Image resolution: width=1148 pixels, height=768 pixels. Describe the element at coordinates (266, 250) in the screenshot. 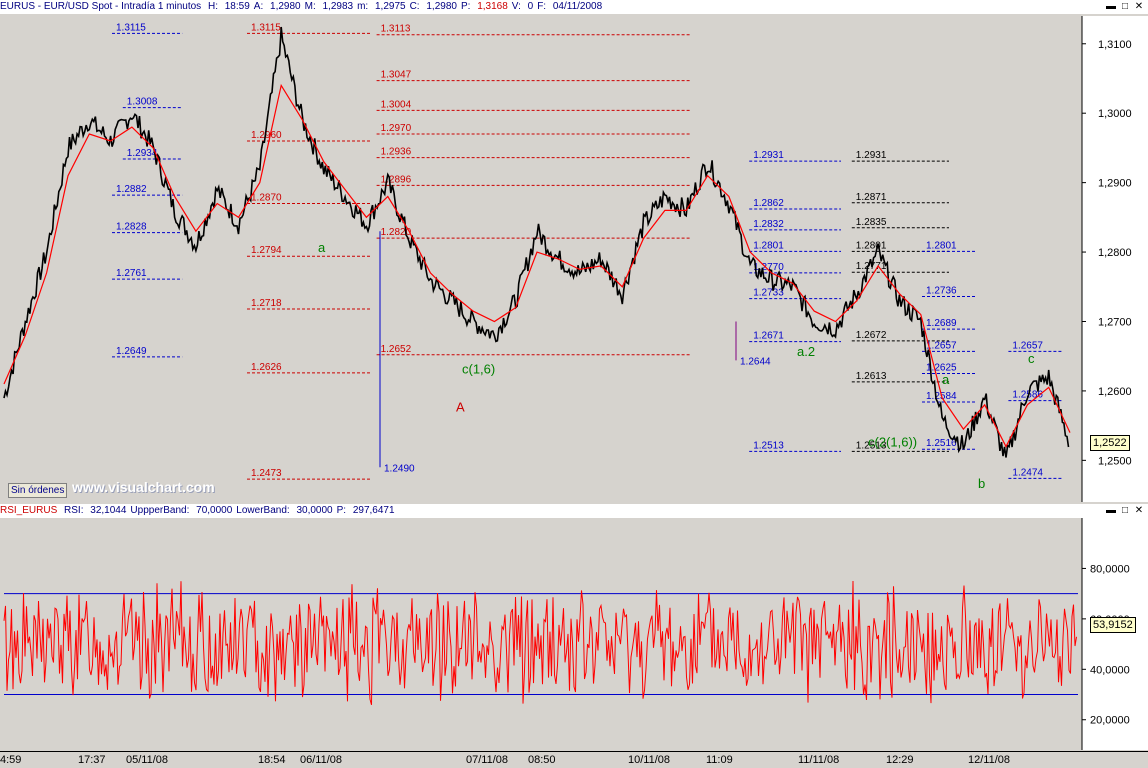

I see `fib-level-label: 1.2794` at that location.